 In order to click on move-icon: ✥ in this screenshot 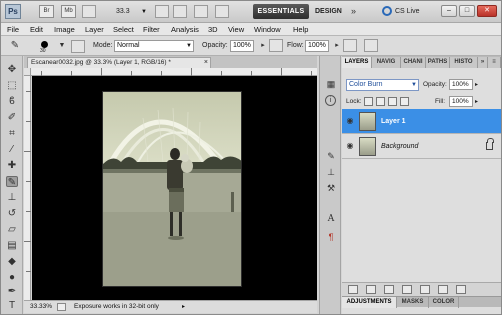, I will do `click(12, 69)`.